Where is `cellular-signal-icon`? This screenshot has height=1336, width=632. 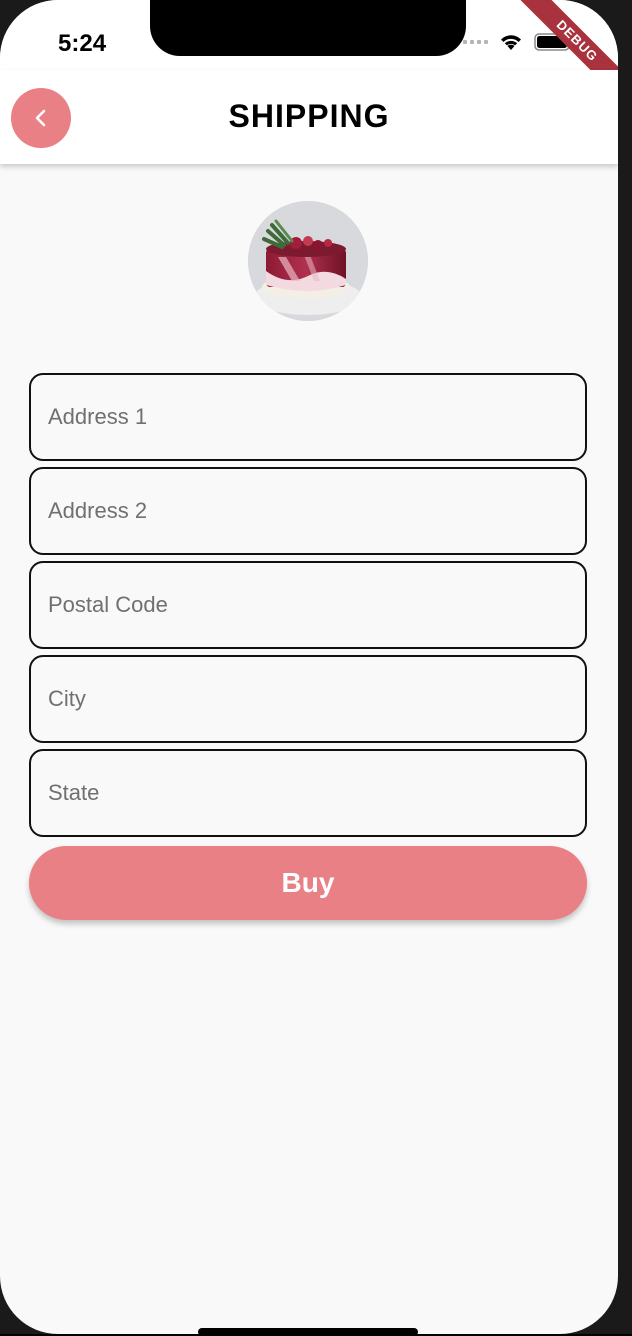 cellular-signal-icon is located at coordinates (475, 42).